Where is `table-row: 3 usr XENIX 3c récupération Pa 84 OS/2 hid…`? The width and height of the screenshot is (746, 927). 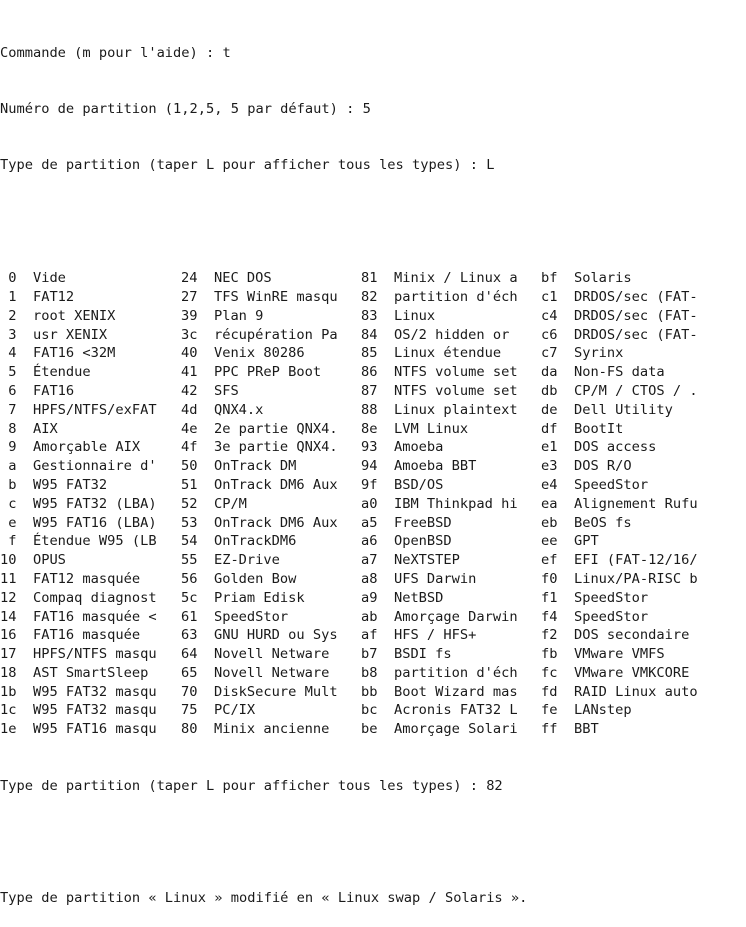
table-row: 3 usr XENIX 3c récupération Pa 84 OS/2 hid… is located at coordinates (373, 335).